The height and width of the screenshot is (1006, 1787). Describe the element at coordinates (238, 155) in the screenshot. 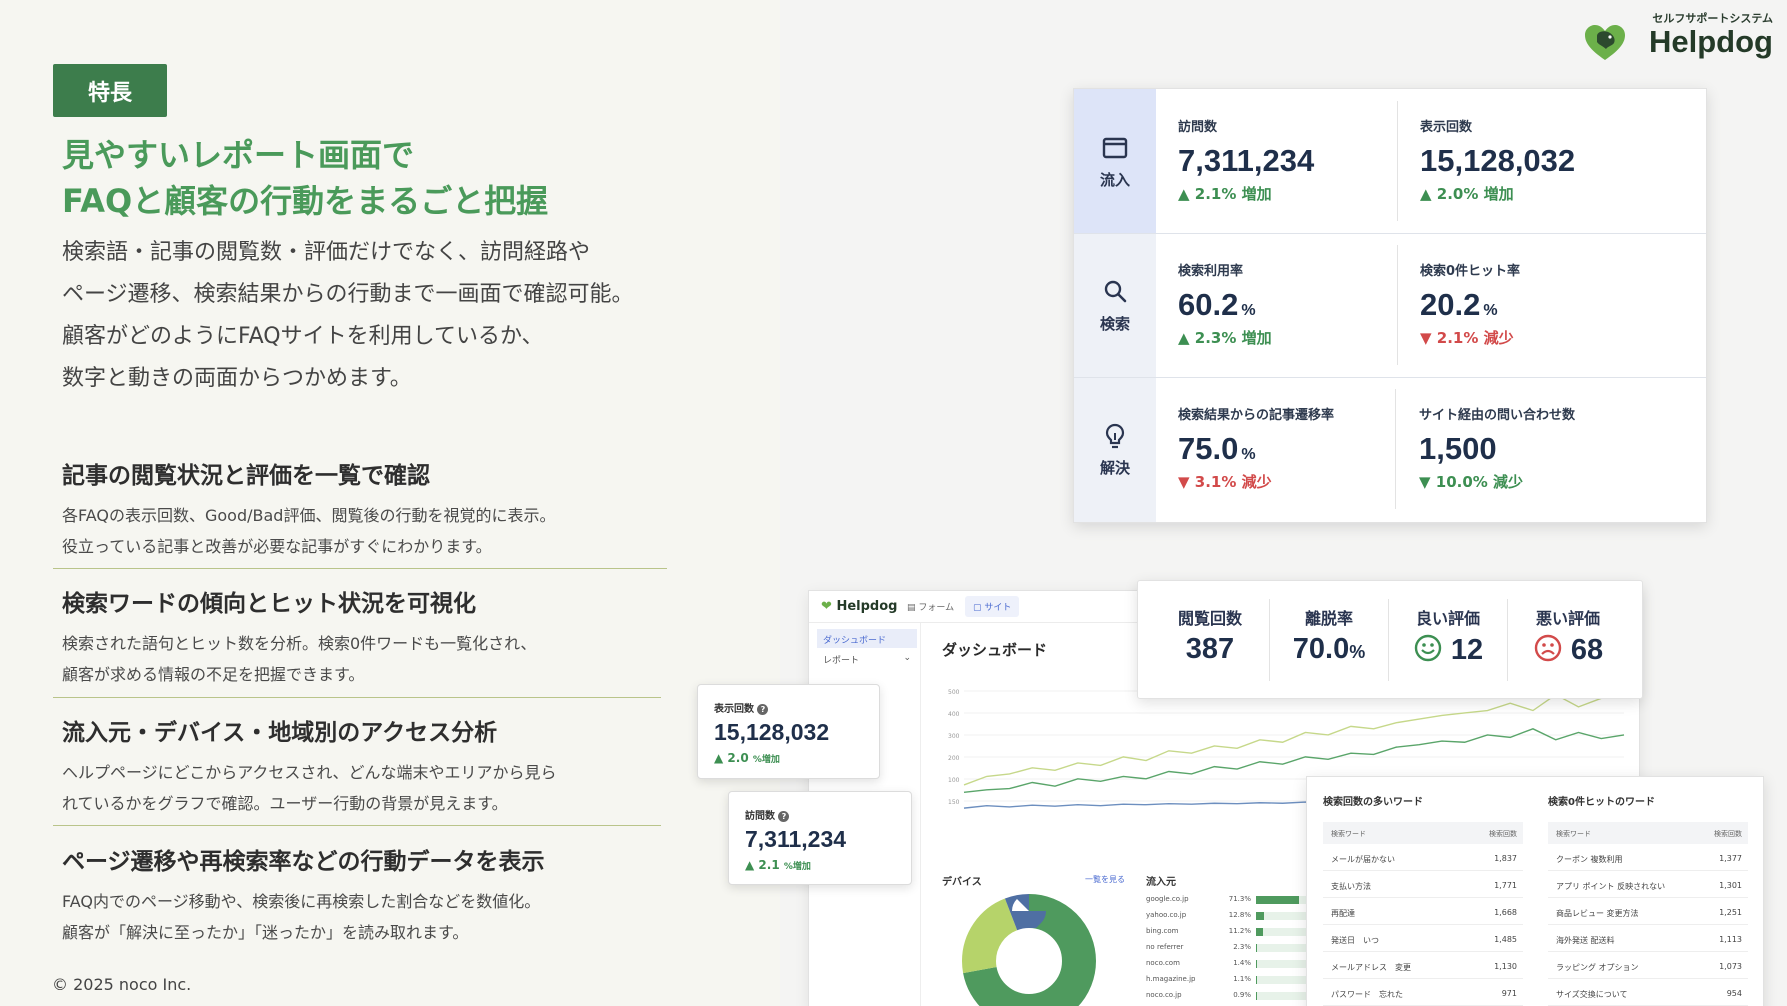

I see `headline-line: 見やすいレポート画面で` at that location.